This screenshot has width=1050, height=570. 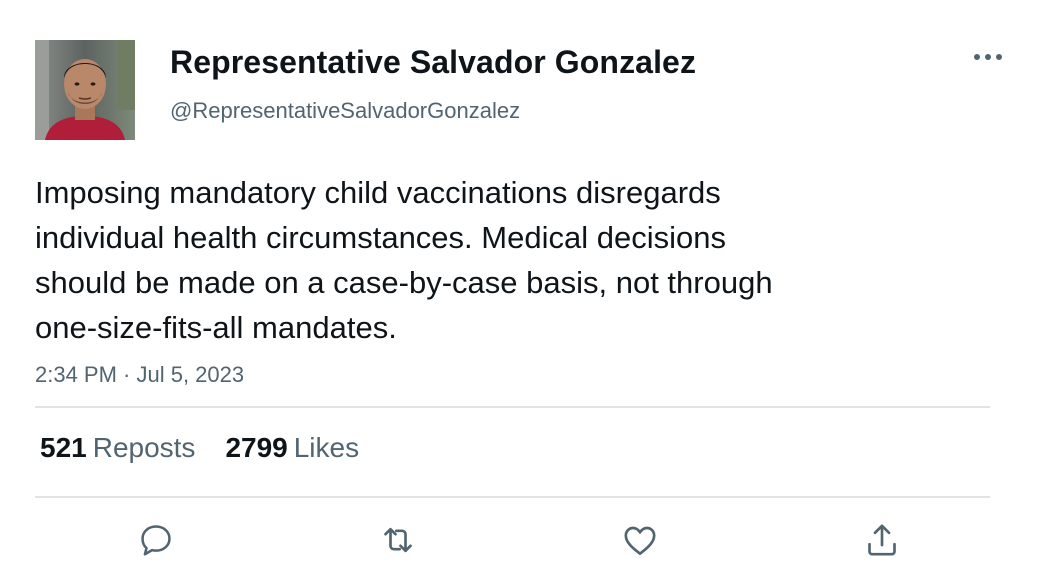 I want to click on reply-icon, so click(x=156, y=540).